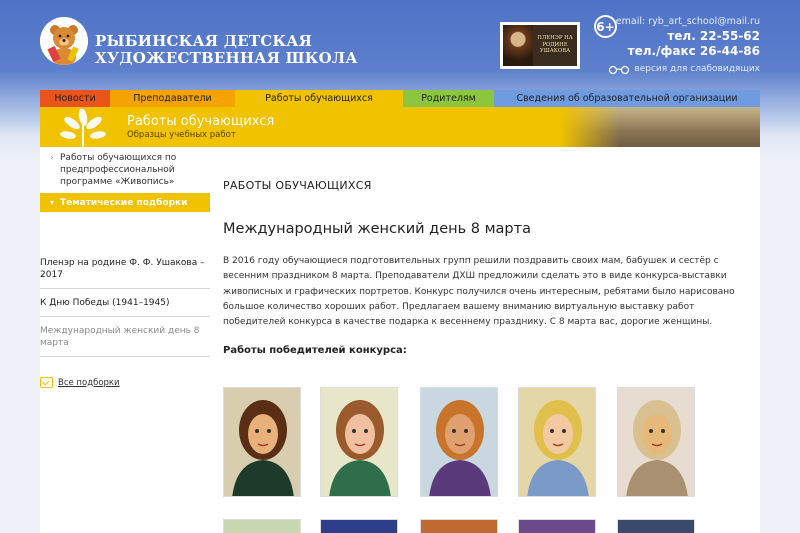 This screenshot has width=800, height=533. I want to click on plein-air-banner: ПЛЕНЭР НА РОДИНЕ УШАКОВА, so click(540, 45).